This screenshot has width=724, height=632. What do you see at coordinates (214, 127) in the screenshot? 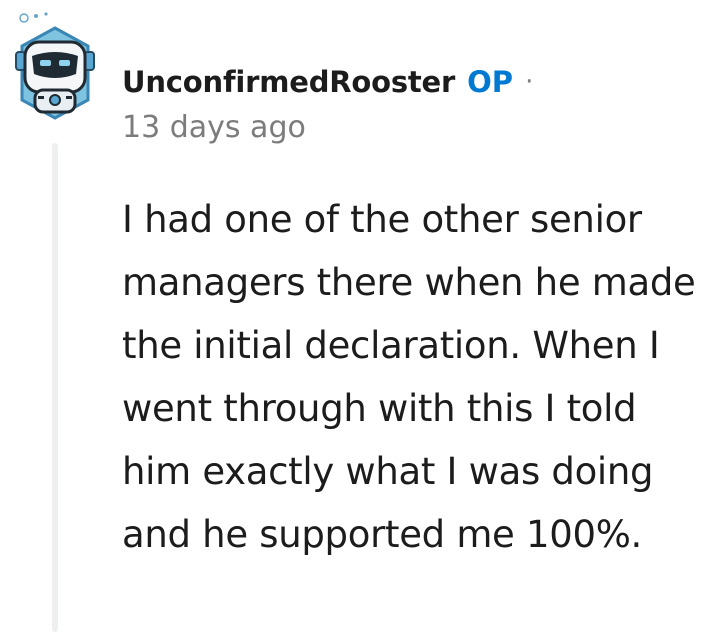
I see `comment-timestamp: 13 days ago` at bounding box center [214, 127].